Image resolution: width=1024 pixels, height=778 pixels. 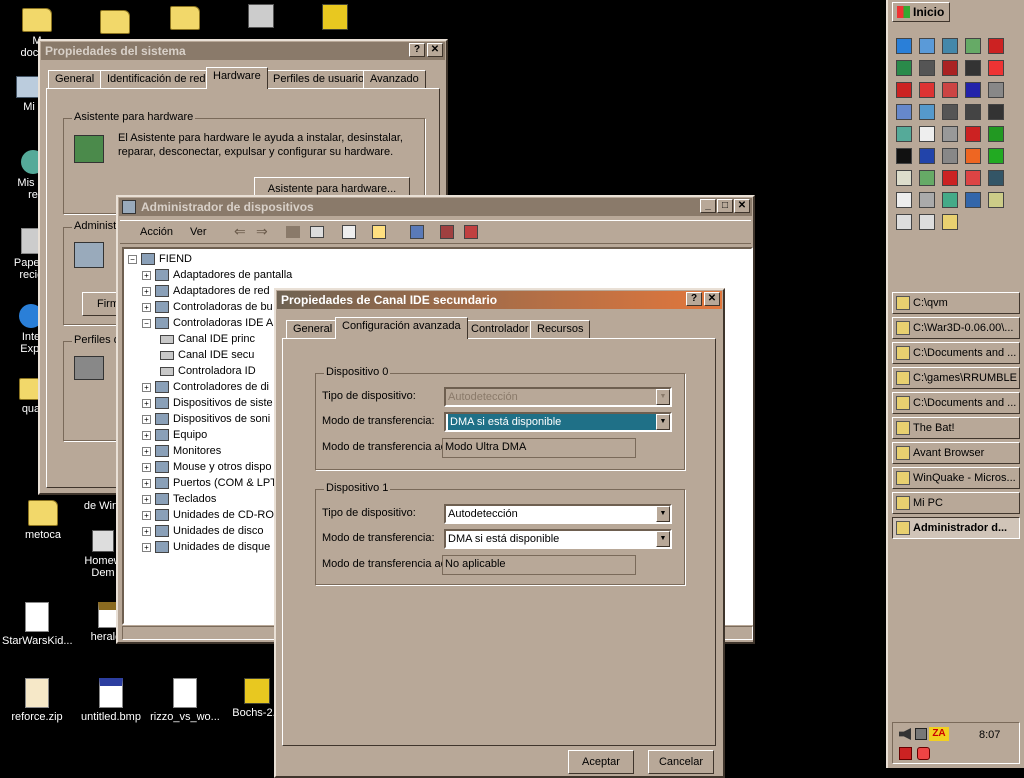 I want to click on tree-item: Canal IDE secu, so click(x=207, y=355).